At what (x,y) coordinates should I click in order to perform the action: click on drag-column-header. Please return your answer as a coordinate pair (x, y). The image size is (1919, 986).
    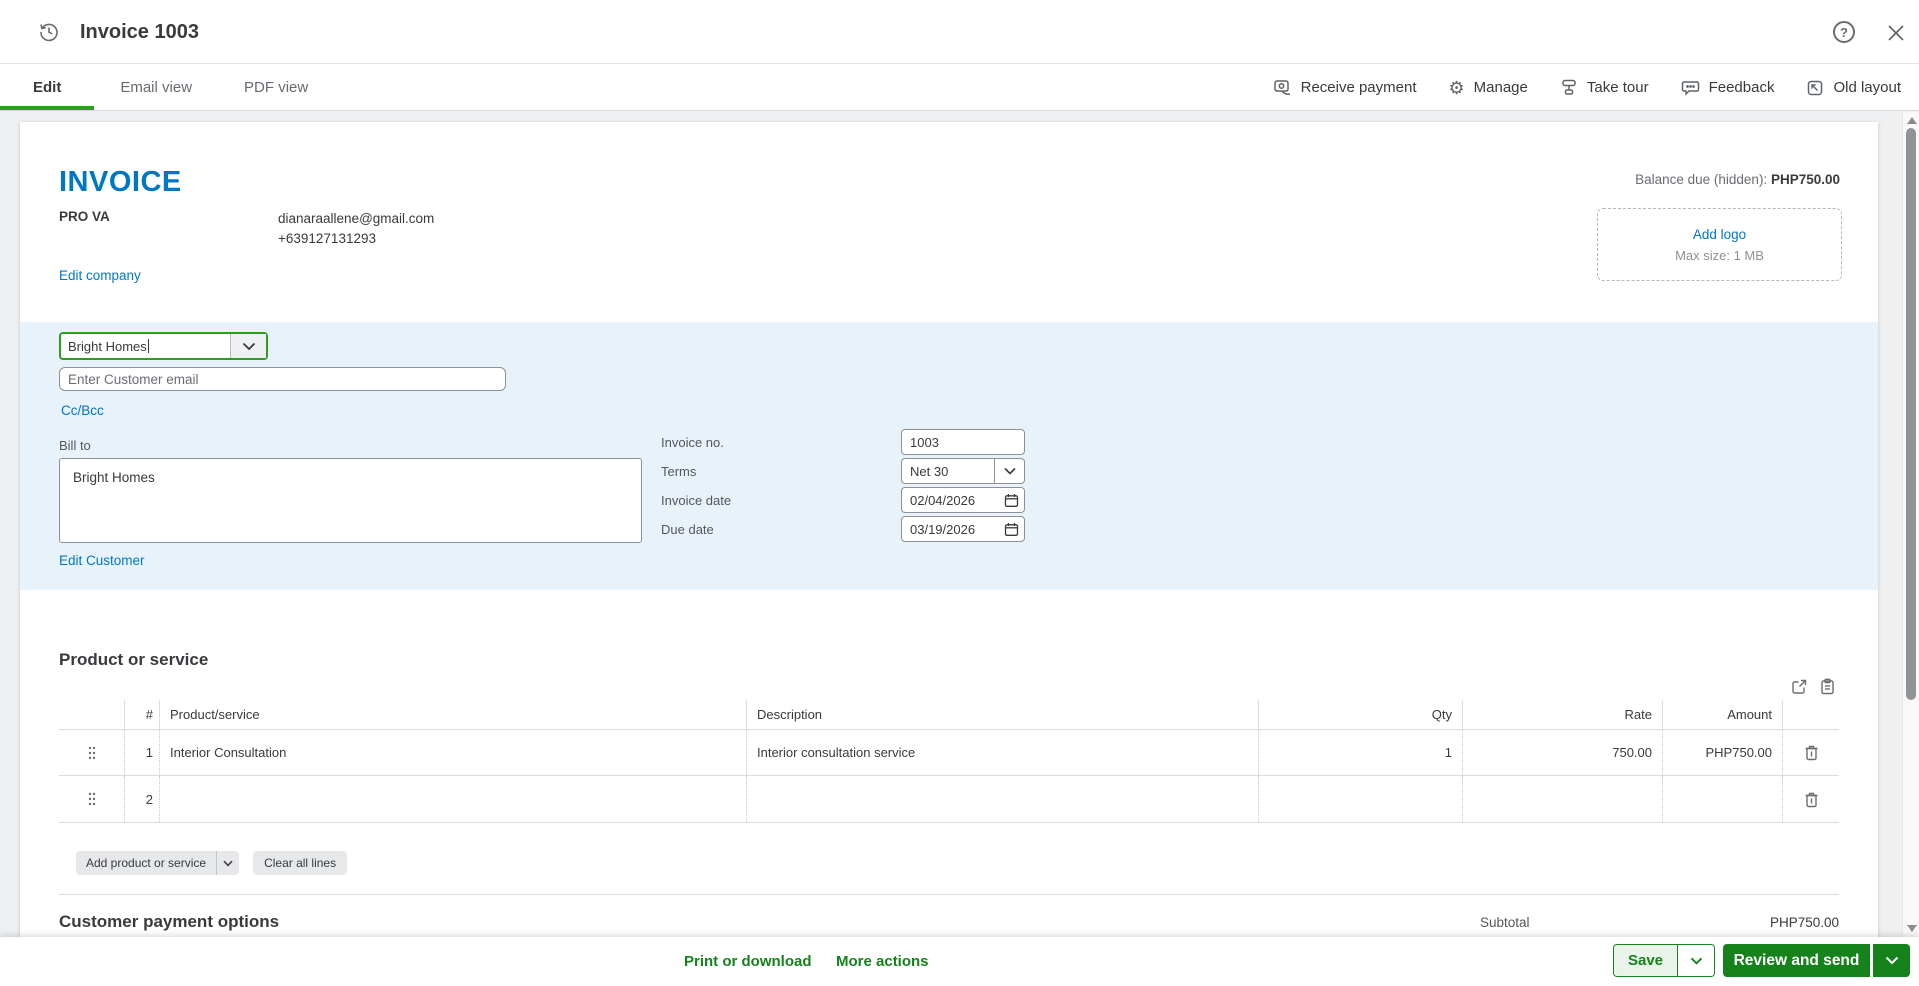
    Looking at the image, I should click on (92, 714).